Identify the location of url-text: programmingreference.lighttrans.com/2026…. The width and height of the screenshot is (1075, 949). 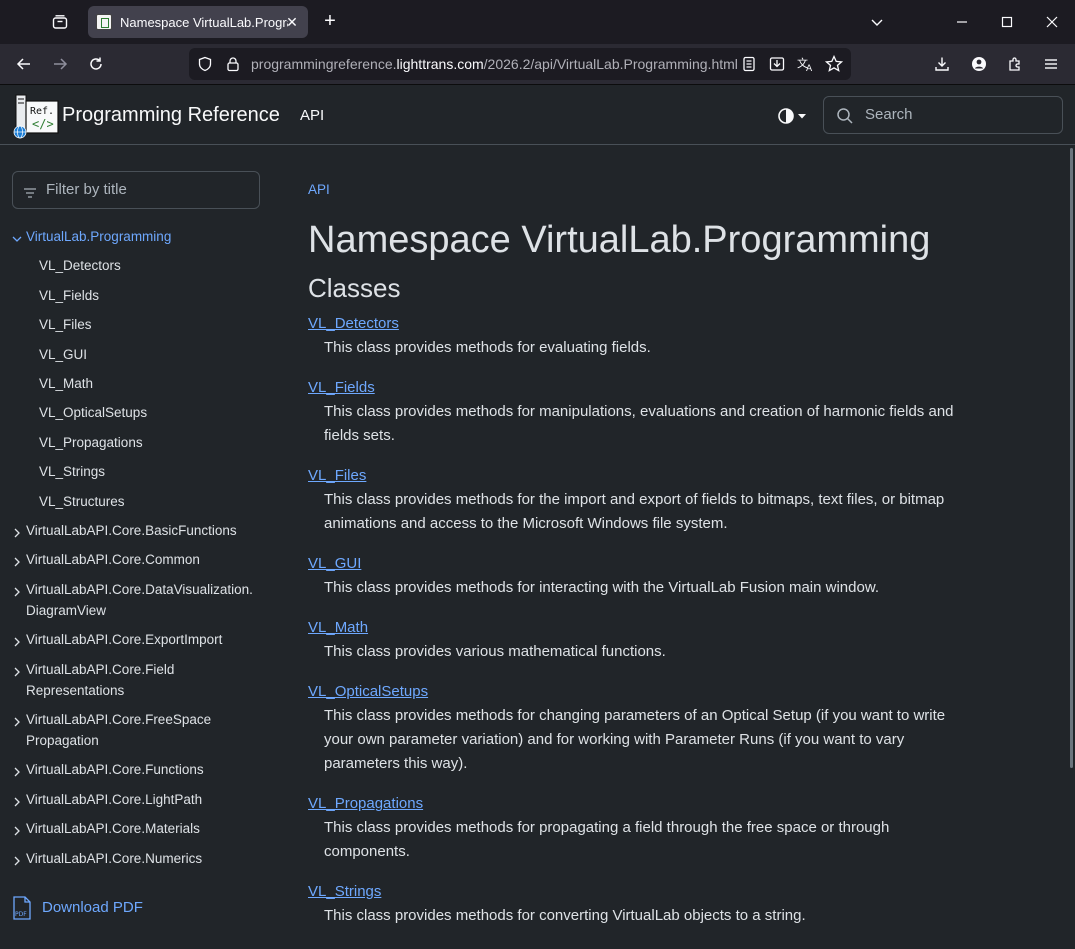
(494, 64).